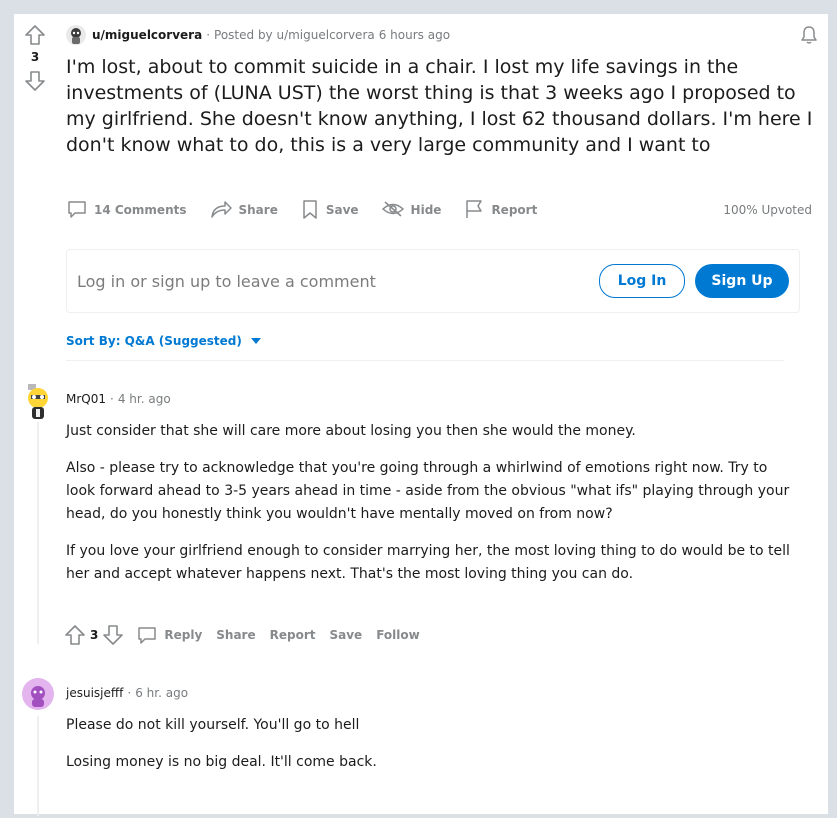 The width and height of the screenshot is (837, 818). Describe the element at coordinates (396, 210) in the screenshot. I see `hide-eye-icon` at that location.